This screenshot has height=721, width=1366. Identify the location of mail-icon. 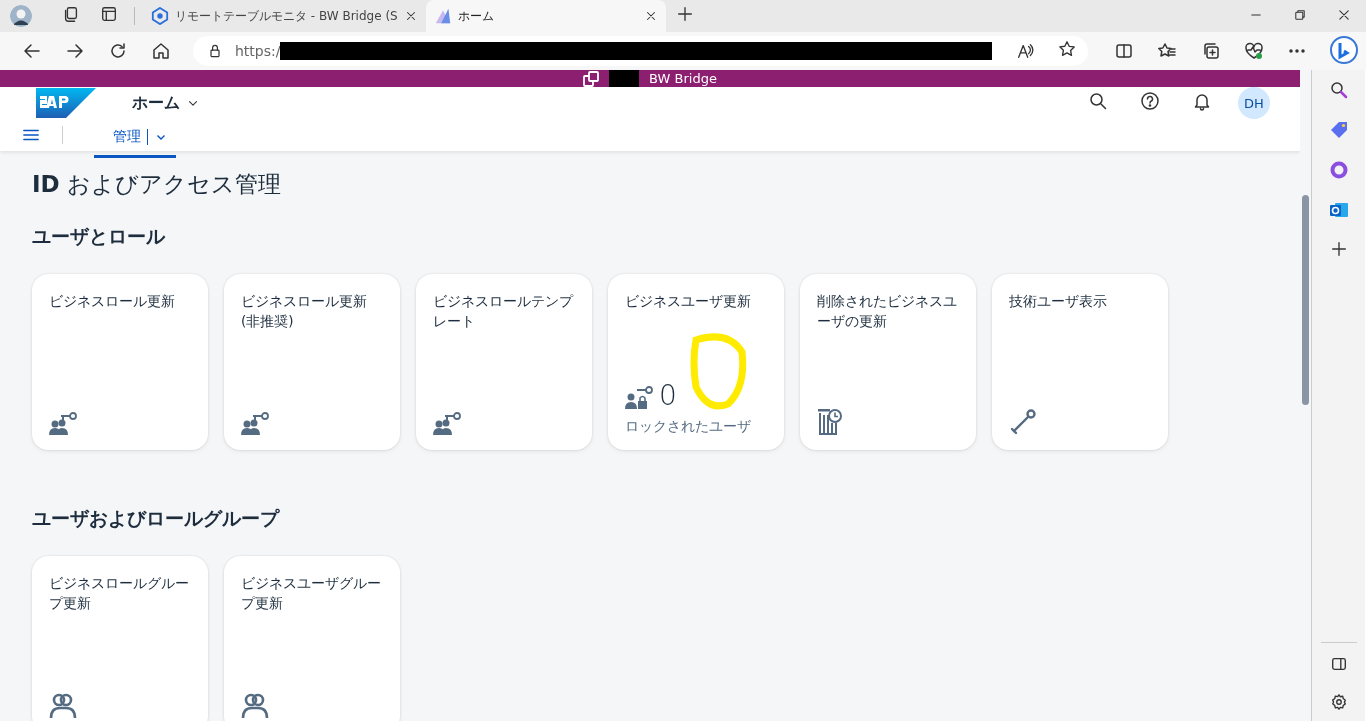
(1338, 210).